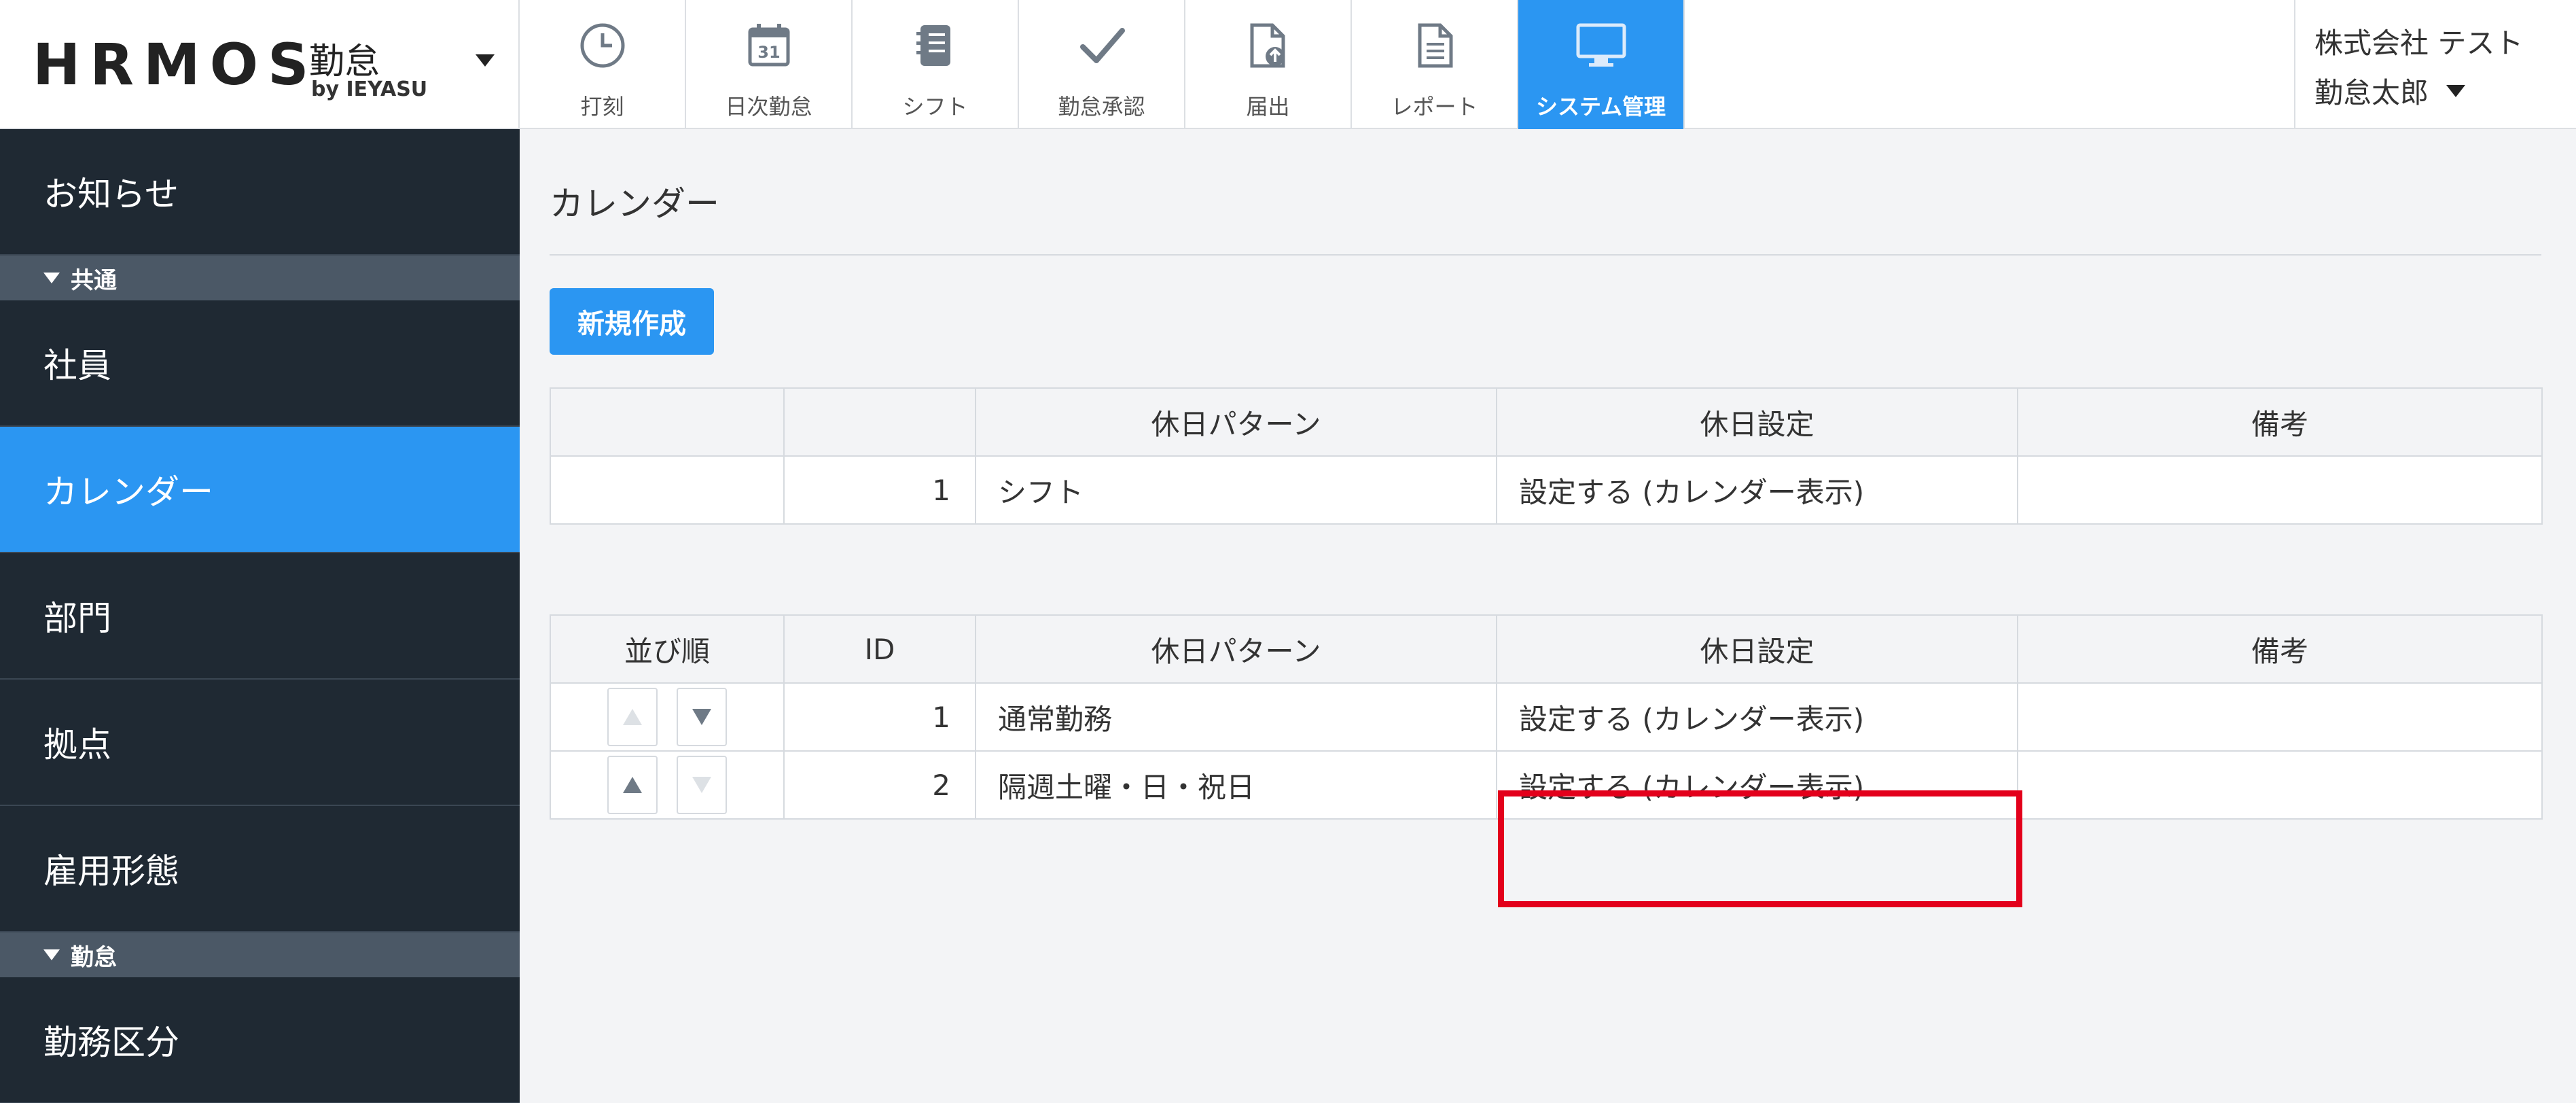 This screenshot has width=2576, height=1103. What do you see at coordinates (260, 193) in the screenshot?
I see `sidebar-item-notice: お知らせ` at bounding box center [260, 193].